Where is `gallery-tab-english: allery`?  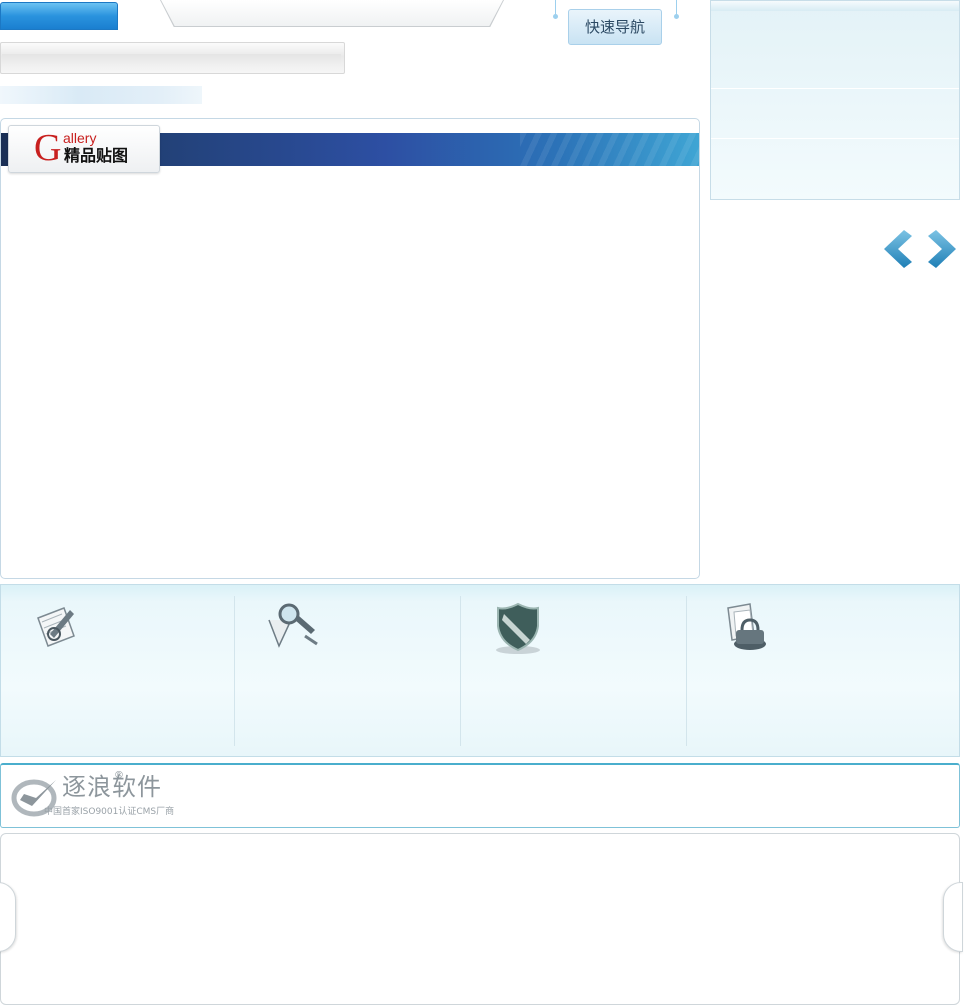 gallery-tab-english: allery is located at coordinates (80, 138).